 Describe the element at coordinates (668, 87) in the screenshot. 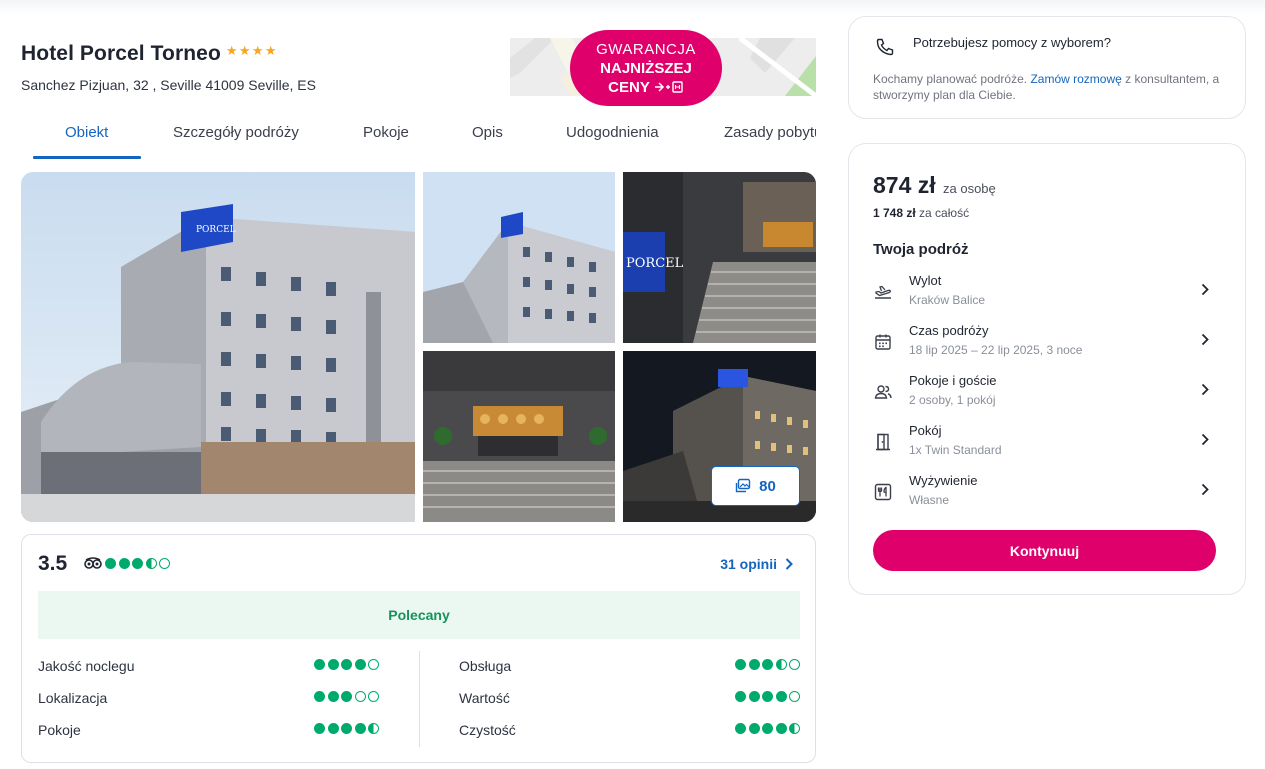

I see `plane-plus-hotel-icon` at that location.